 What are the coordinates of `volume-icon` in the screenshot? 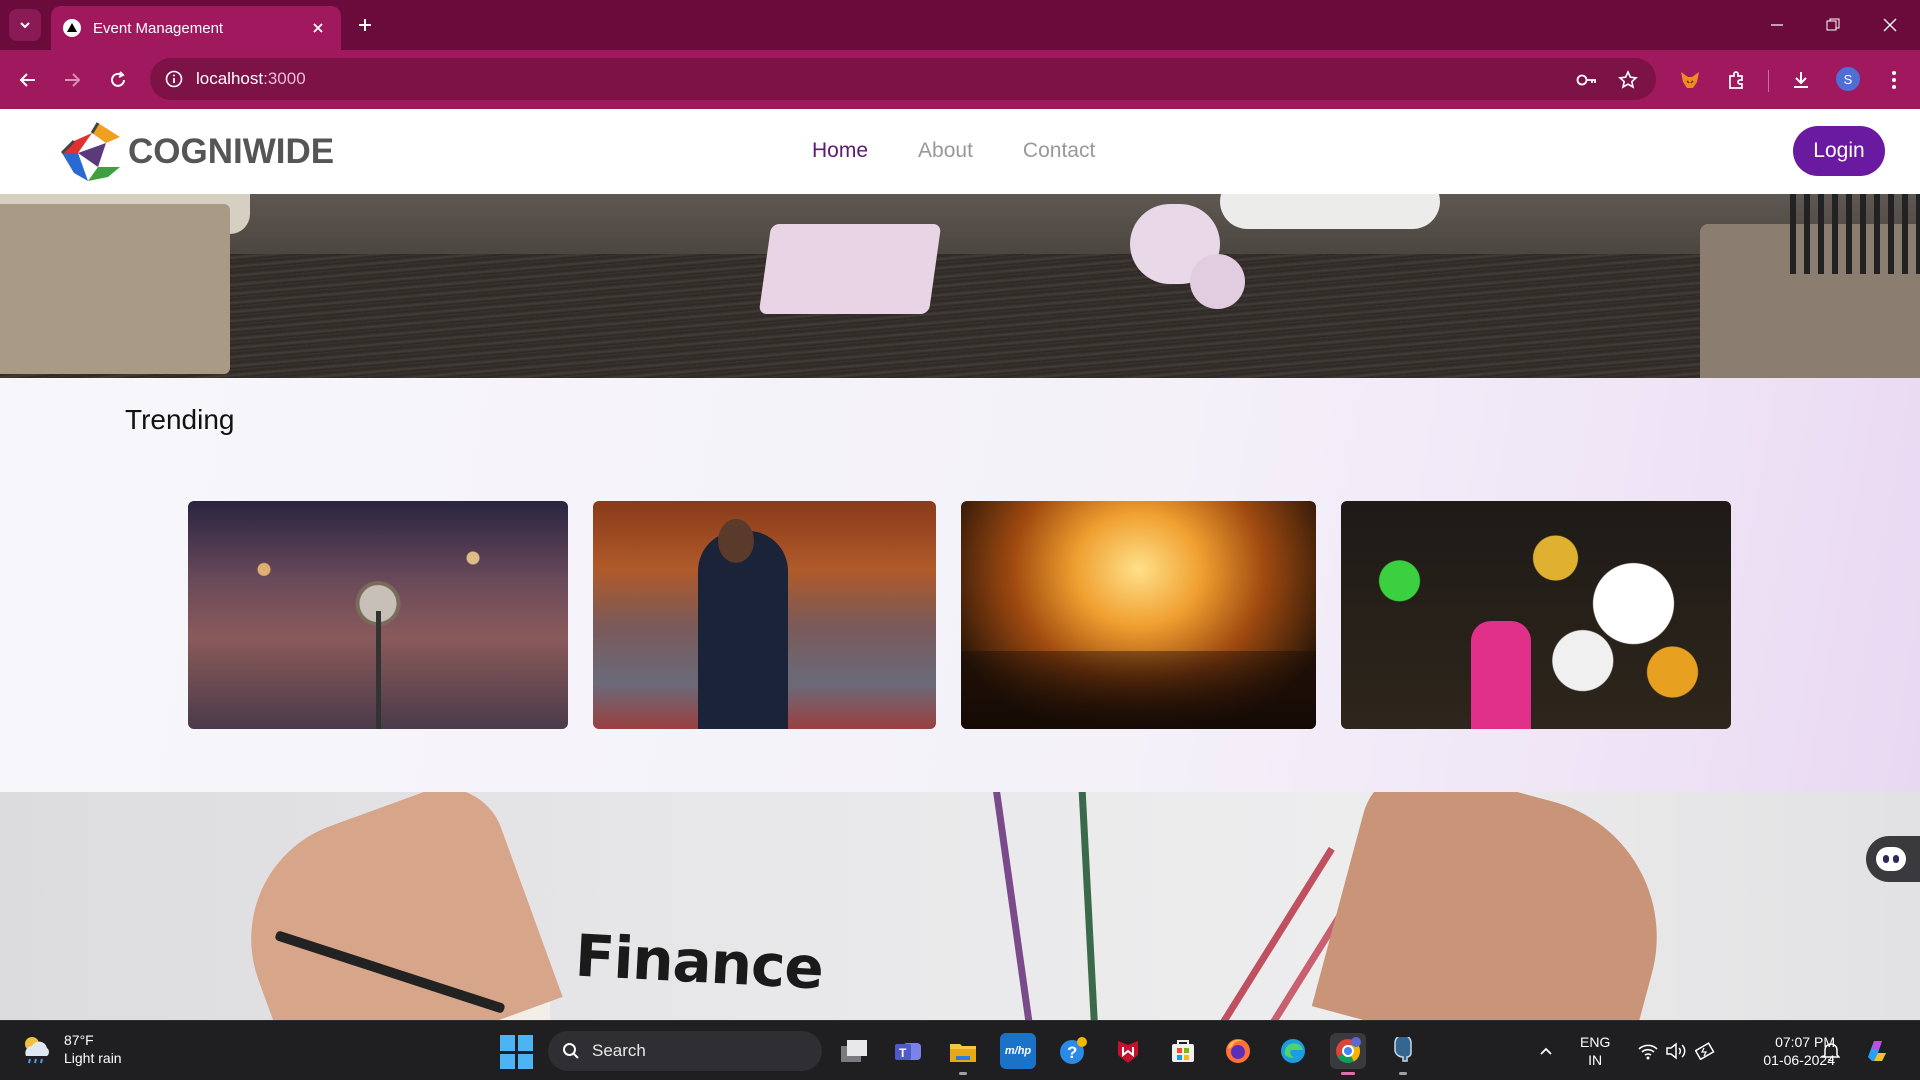 It's located at (1676, 1051).